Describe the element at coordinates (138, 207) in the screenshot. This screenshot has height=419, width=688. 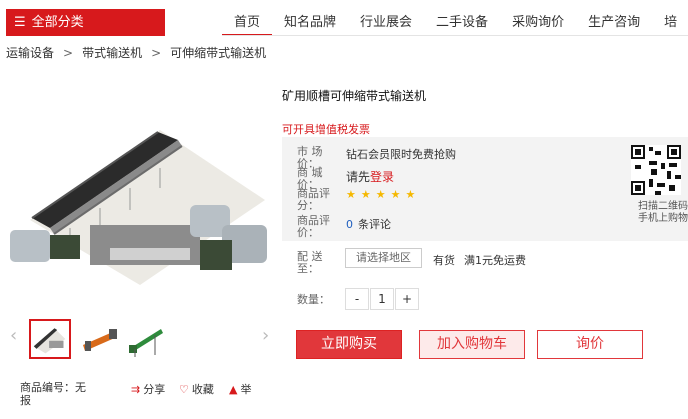
I see `product-main-image` at that location.